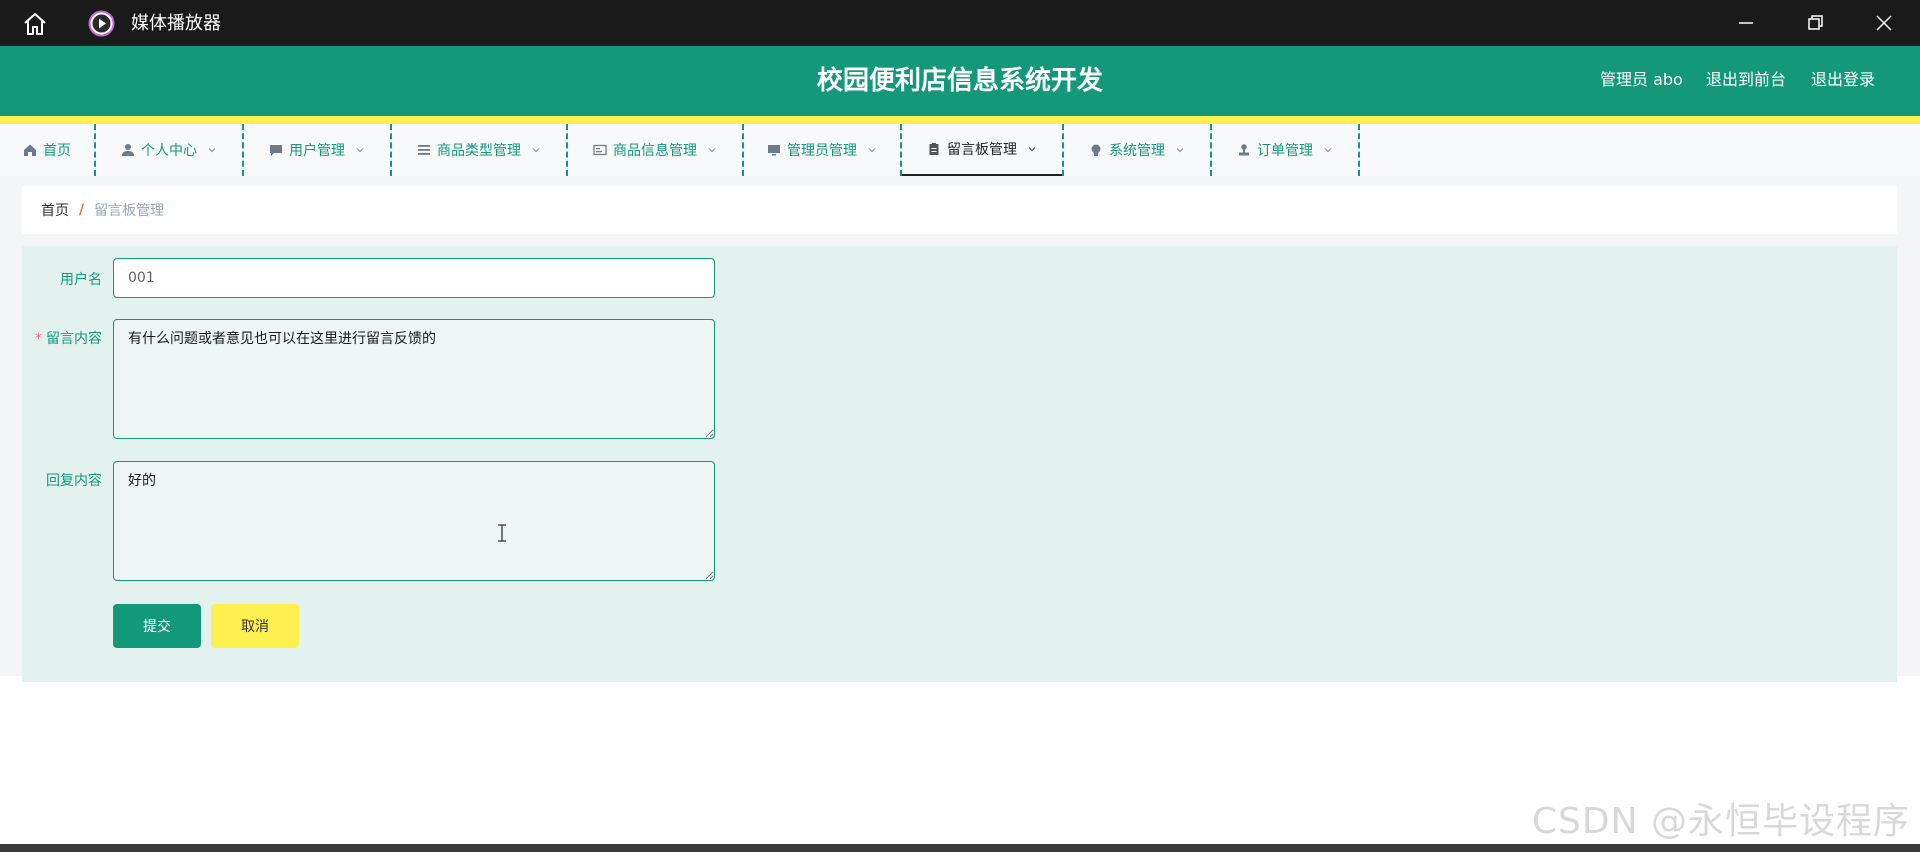  I want to click on nav-item-message-board-management: 留言板管理, so click(982, 150).